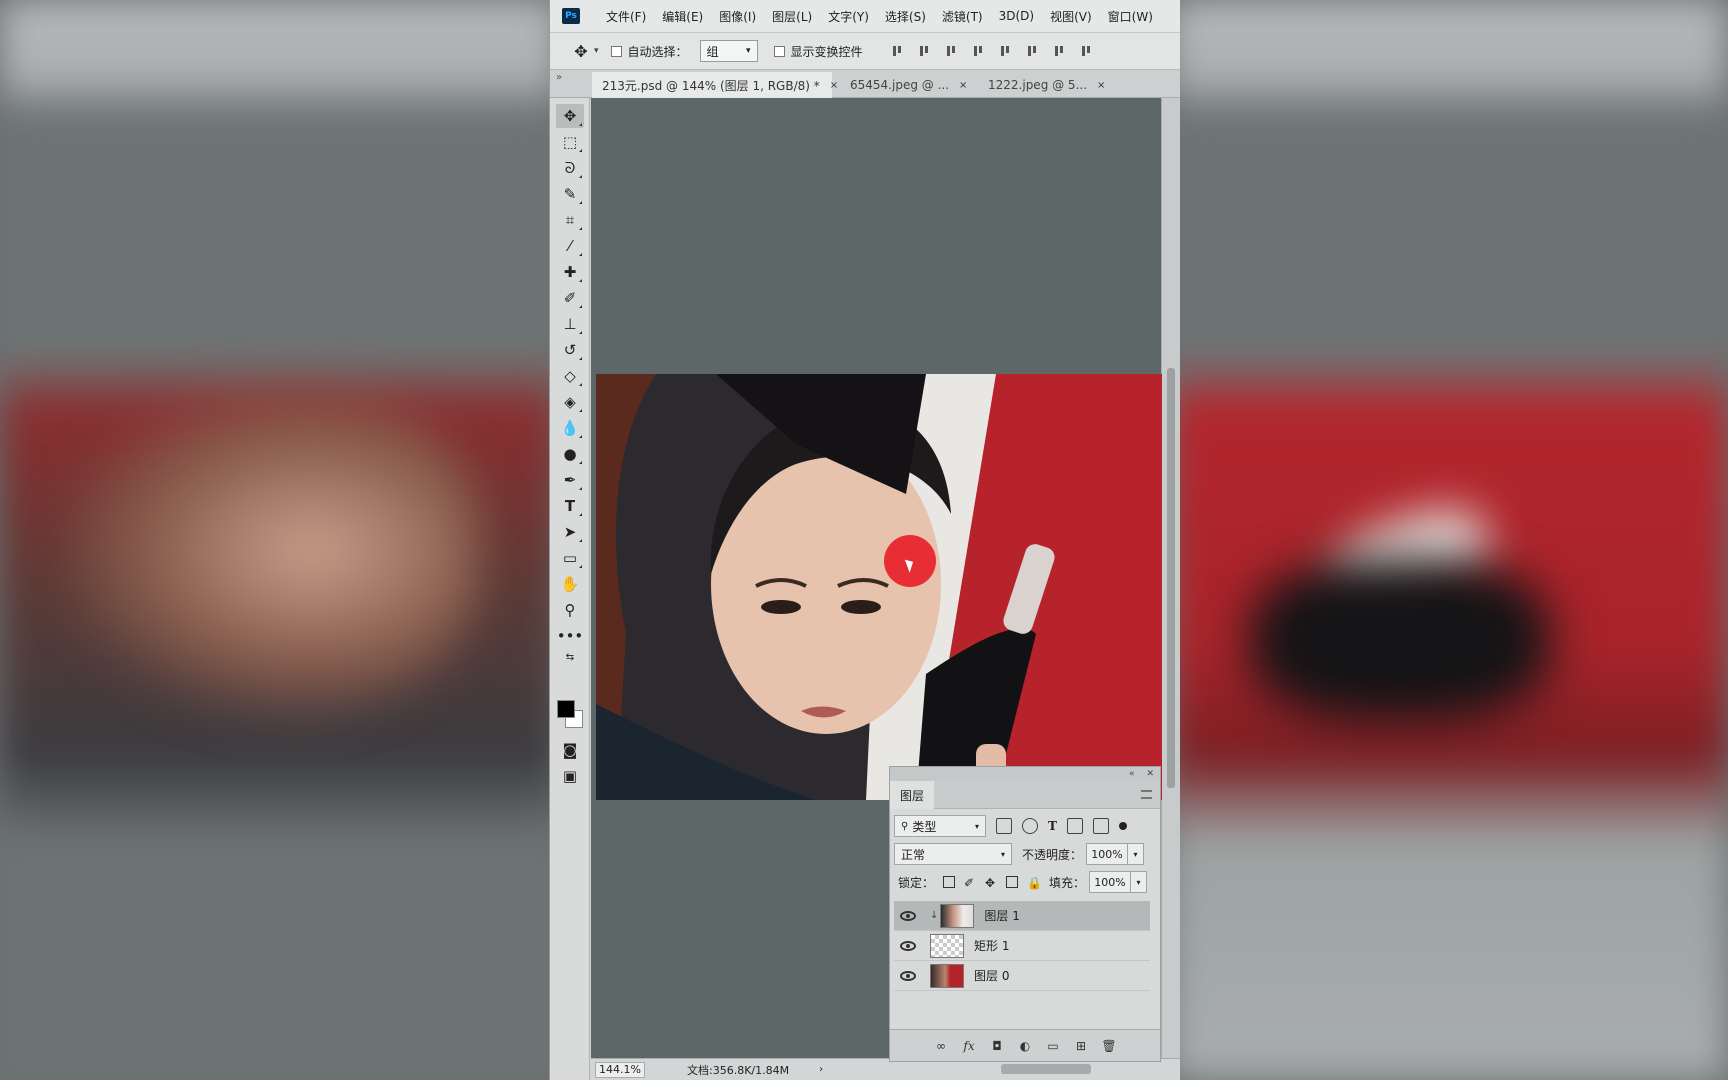 The height and width of the screenshot is (1080, 1728). Describe the element at coordinates (905, 85) in the screenshot. I see `tab-65454-jpeg: 65454.jpeg @ ... ×` at that location.